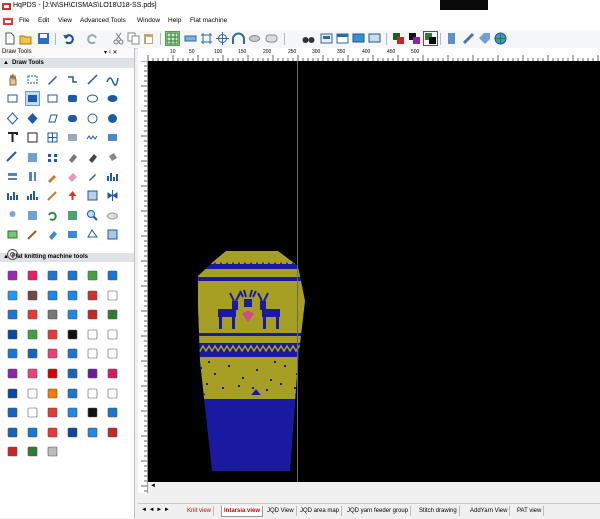 This screenshot has height=519, width=600. I want to click on purple-bar-icon, so click(12, 373).